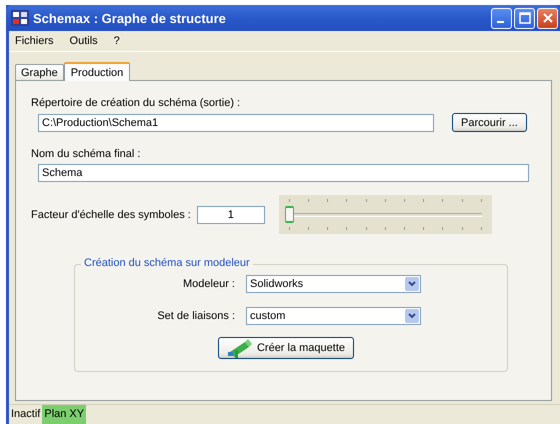 The image size is (560, 424). Describe the element at coordinates (333, 316) in the screenshot. I see `dropdown: custom` at that location.